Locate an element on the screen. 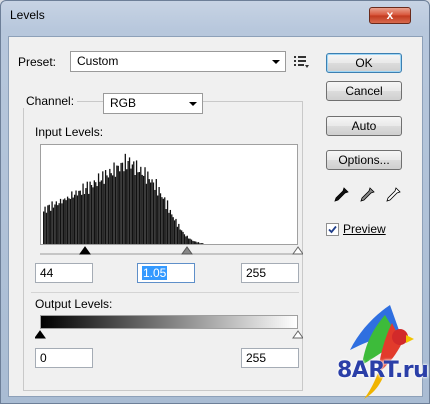 The height and width of the screenshot is (404, 430). channel-label: Channel: is located at coordinates (50, 101).